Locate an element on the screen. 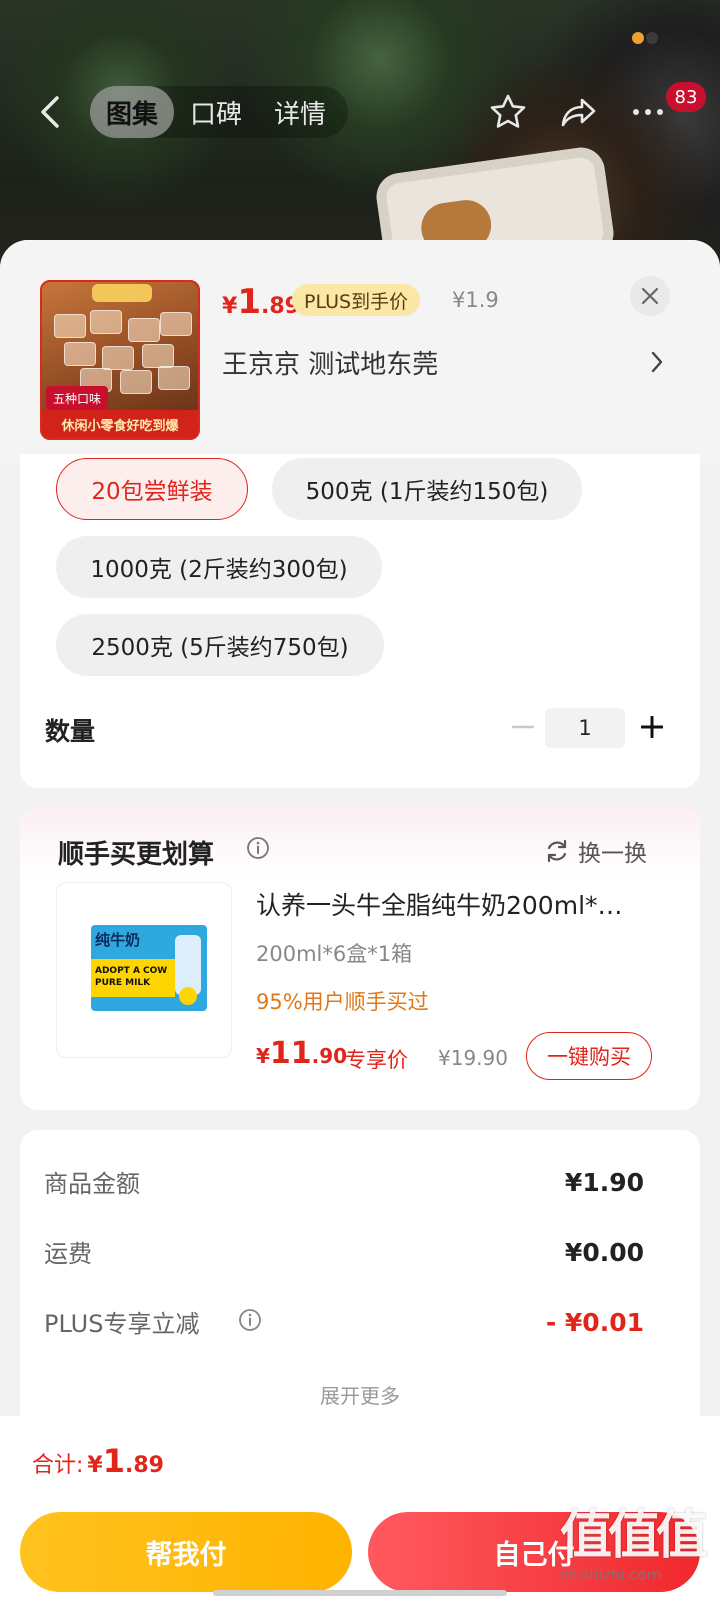 This screenshot has height=1600, width=720. thumbnail-snack-pile is located at coordinates (122, 351).